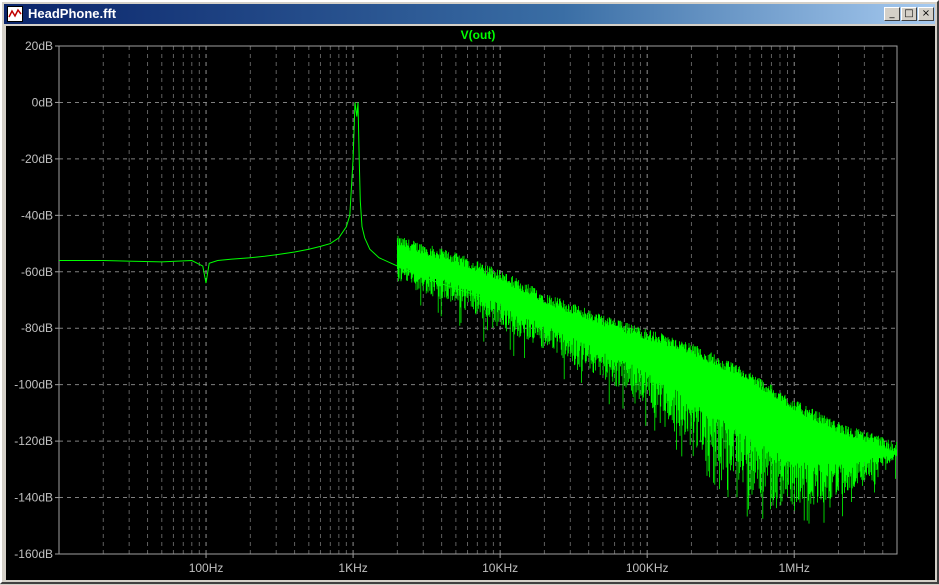  I want to click on x-tick-label: 1KHz, so click(352, 568).